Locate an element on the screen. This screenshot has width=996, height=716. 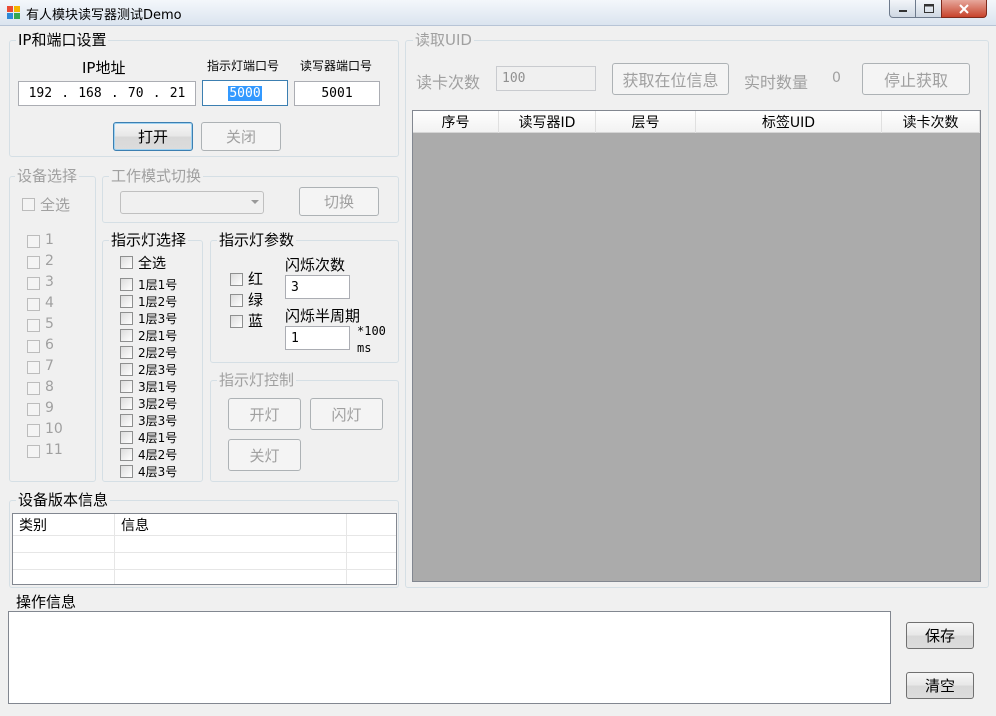
device-3-label: 3 is located at coordinates (49, 282).